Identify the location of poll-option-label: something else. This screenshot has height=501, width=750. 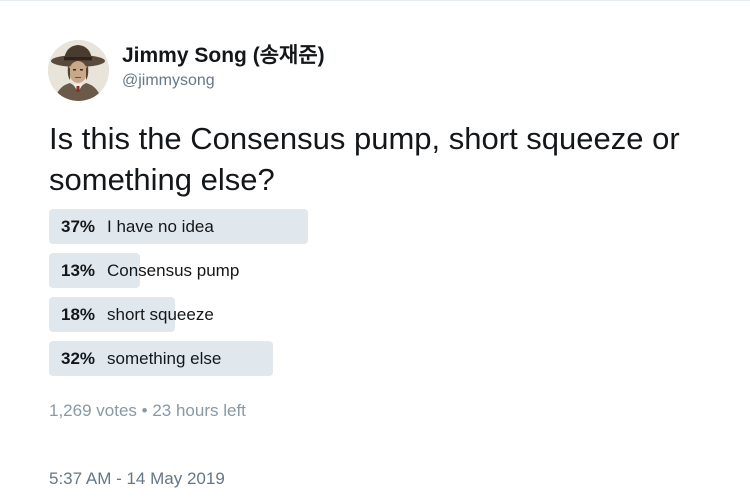
(164, 358).